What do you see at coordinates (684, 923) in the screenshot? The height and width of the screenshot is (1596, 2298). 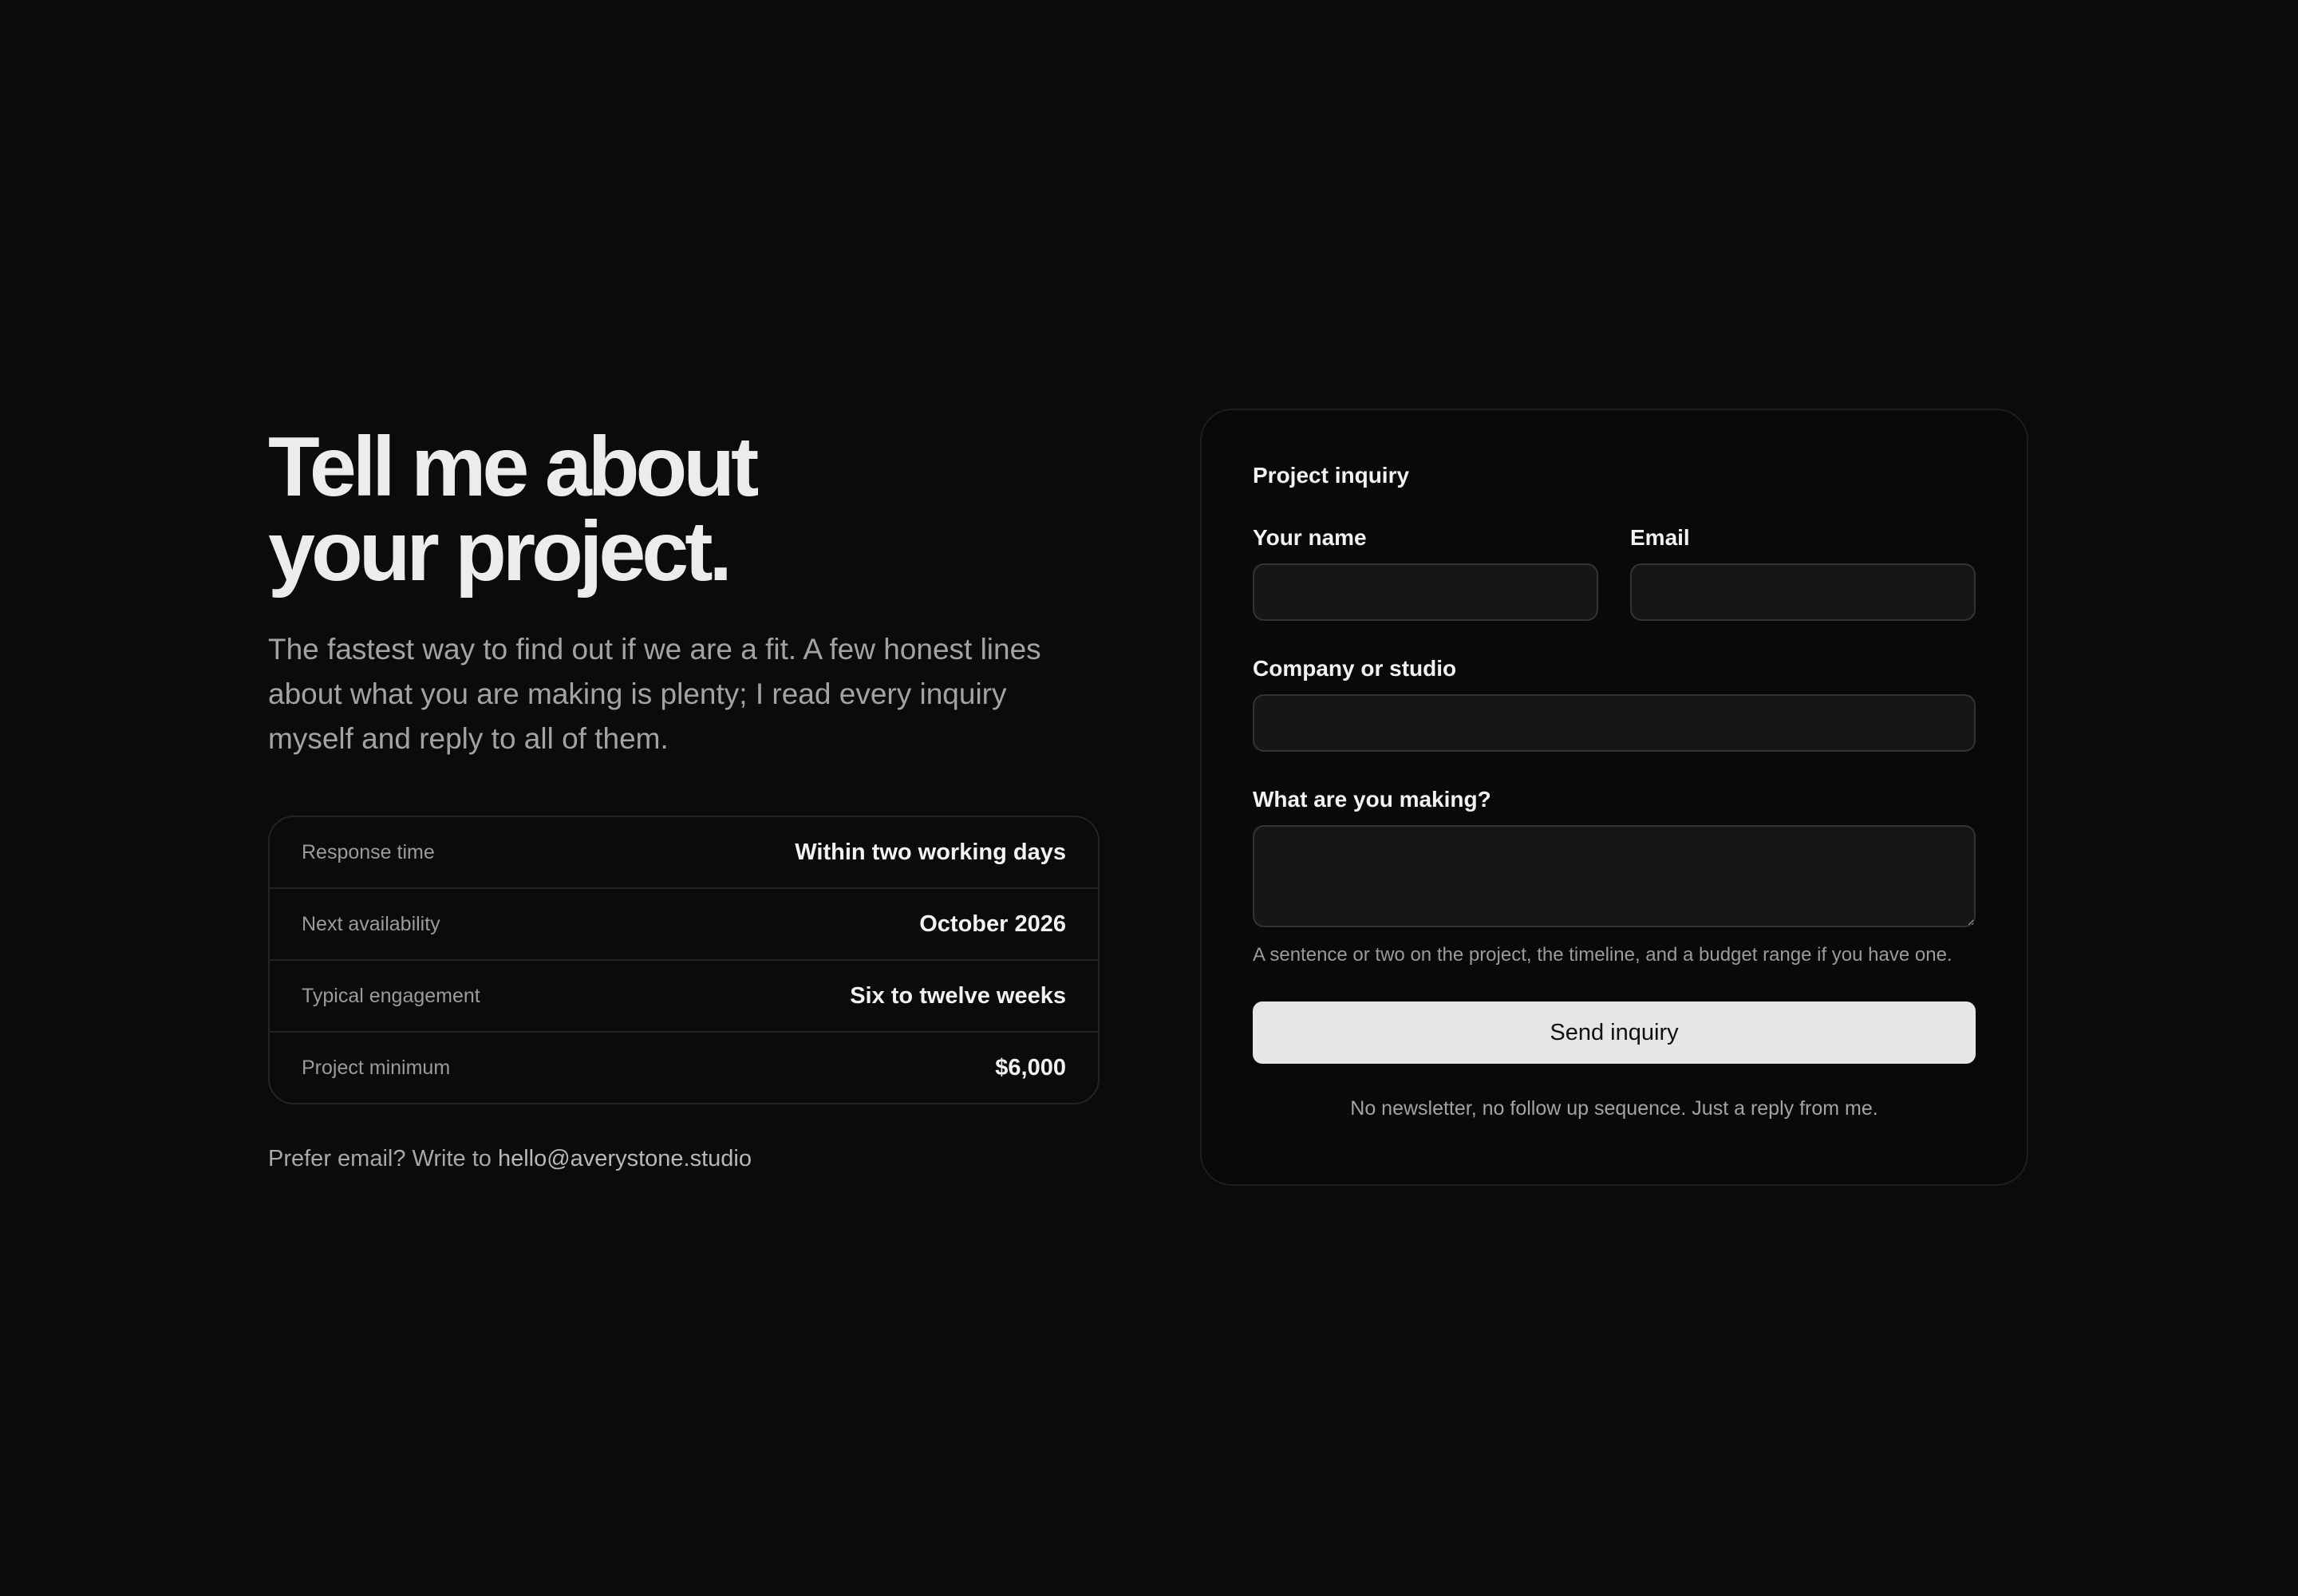 I see `fact-row-next-availability: Next availability October 2026` at bounding box center [684, 923].